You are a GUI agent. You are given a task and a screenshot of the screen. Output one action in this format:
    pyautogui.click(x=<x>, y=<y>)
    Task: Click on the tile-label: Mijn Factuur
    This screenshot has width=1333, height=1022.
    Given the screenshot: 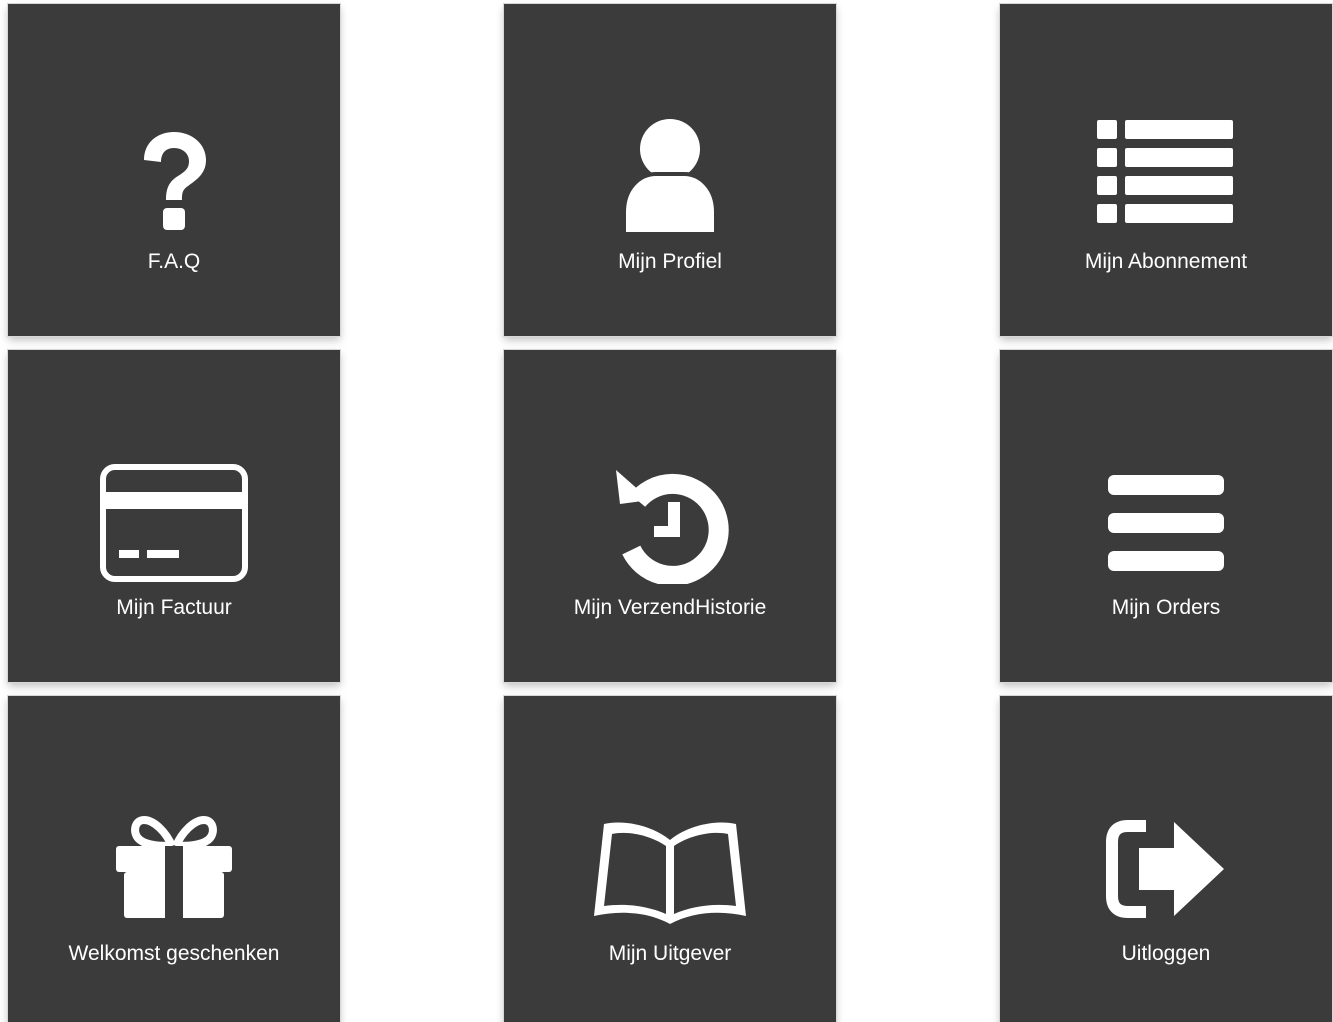 What is the action you would take?
    pyautogui.click(x=174, y=607)
    